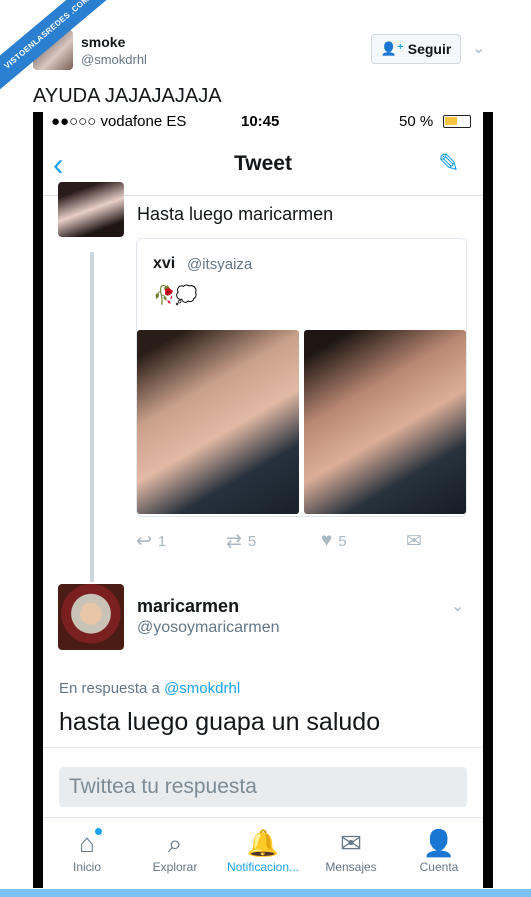  I want to click on home-icon: ⌂, so click(87, 843).